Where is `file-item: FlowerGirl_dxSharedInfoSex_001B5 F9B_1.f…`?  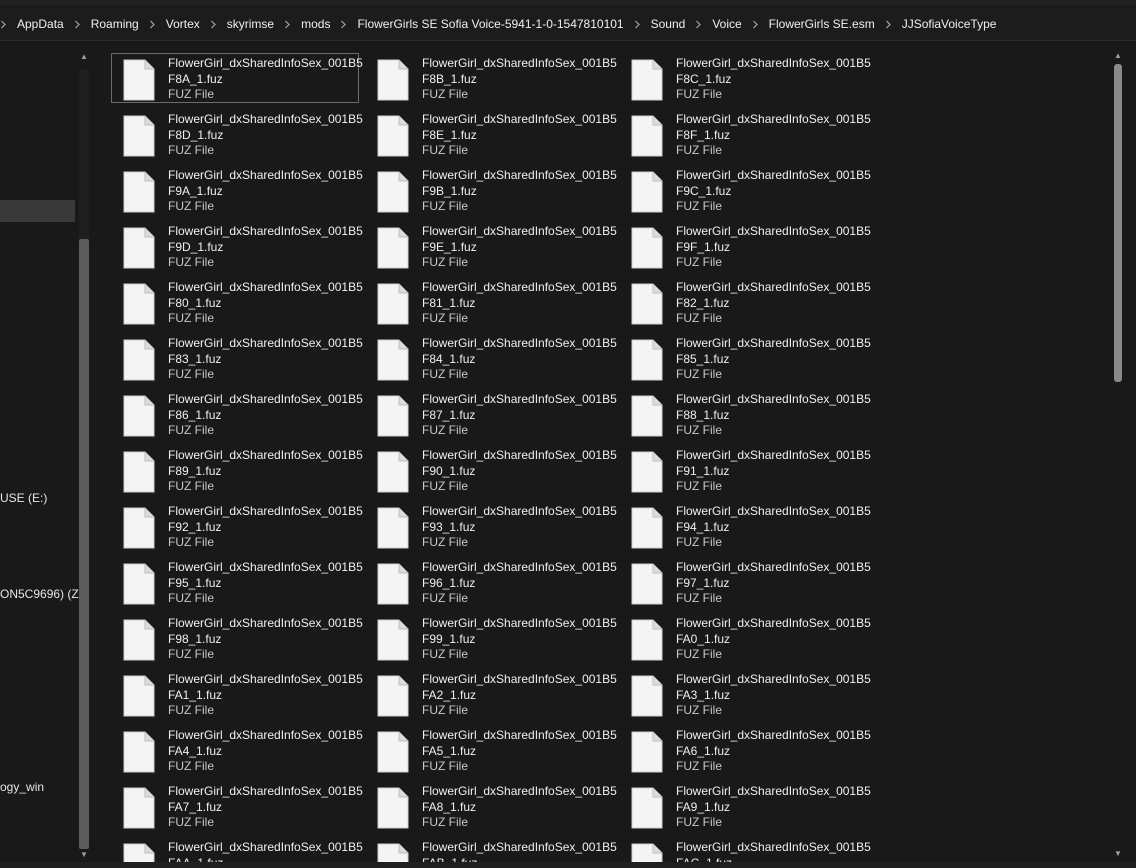 file-item: FlowerGirl_dxSharedInfoSex_001B5 F9B_1.f… is located at coordinates (491, 190).